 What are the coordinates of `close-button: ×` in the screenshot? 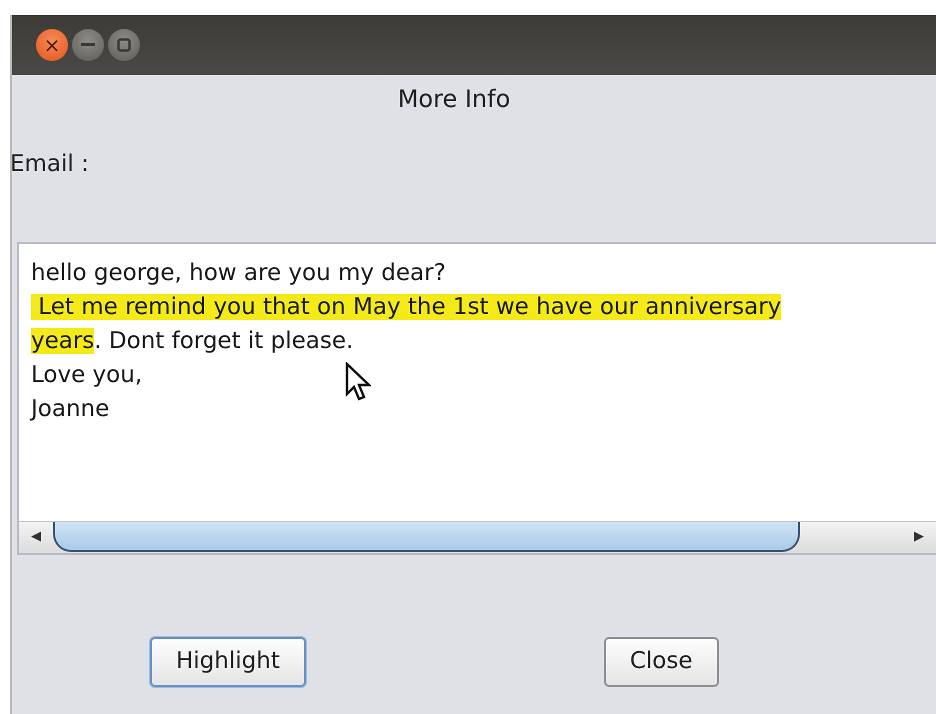 It's located at (52, 45).